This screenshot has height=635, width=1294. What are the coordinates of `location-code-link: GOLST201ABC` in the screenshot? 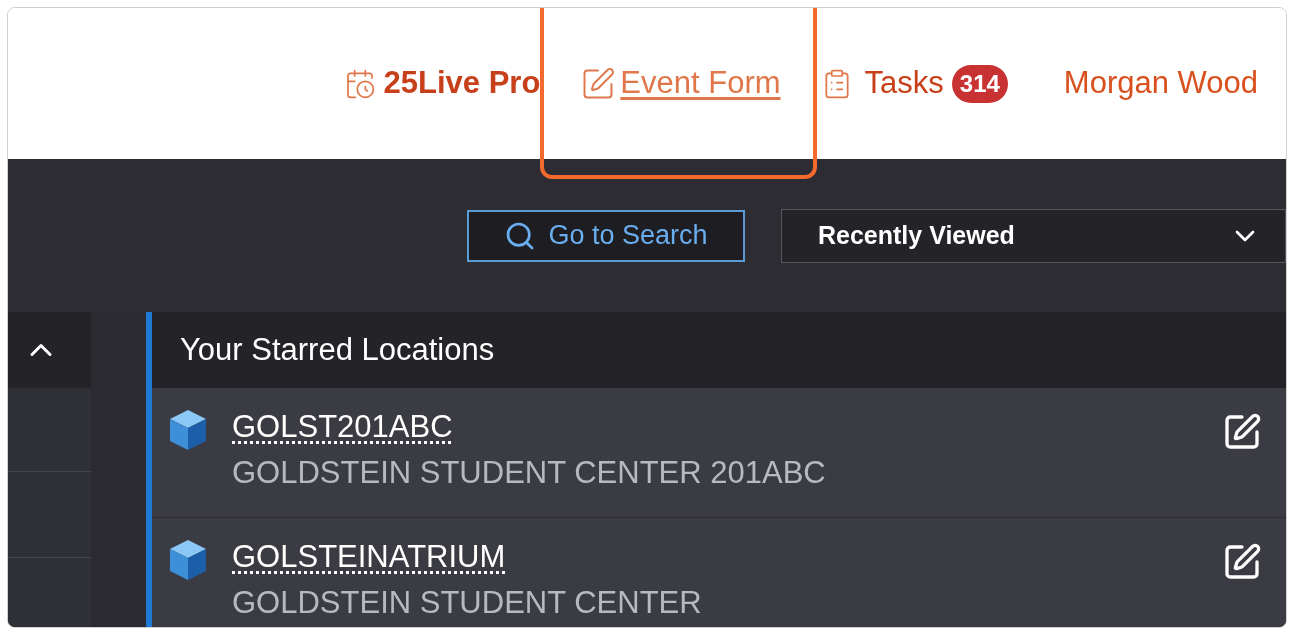 It's located at (342, 427).